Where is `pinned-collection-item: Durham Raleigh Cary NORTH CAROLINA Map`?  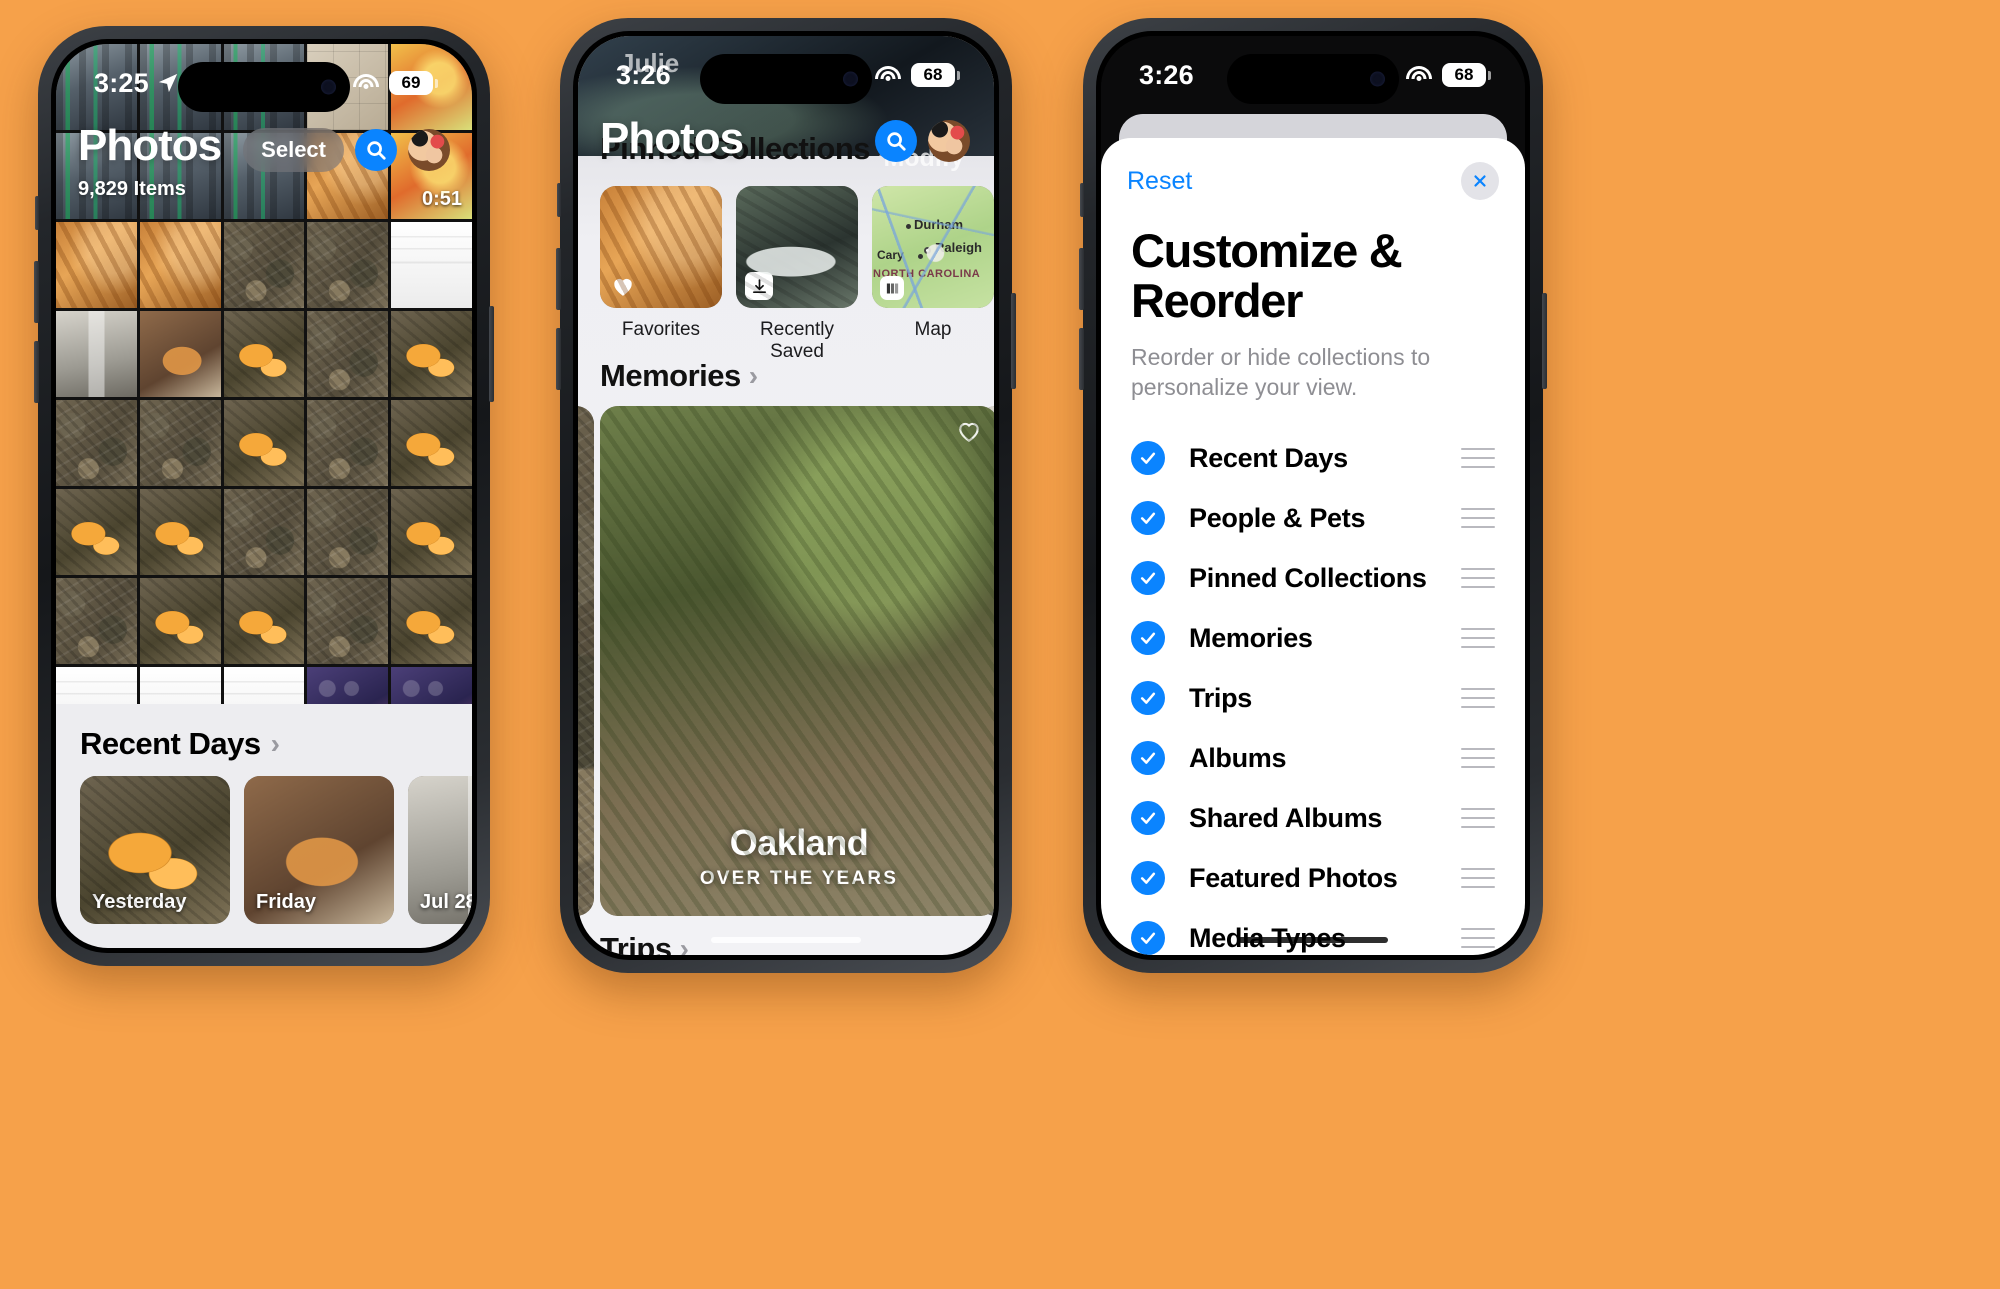
pinned-collection-item: Durham Raleigh Cary NORTH CAROLINA Map is located at coordinates (933, 274).